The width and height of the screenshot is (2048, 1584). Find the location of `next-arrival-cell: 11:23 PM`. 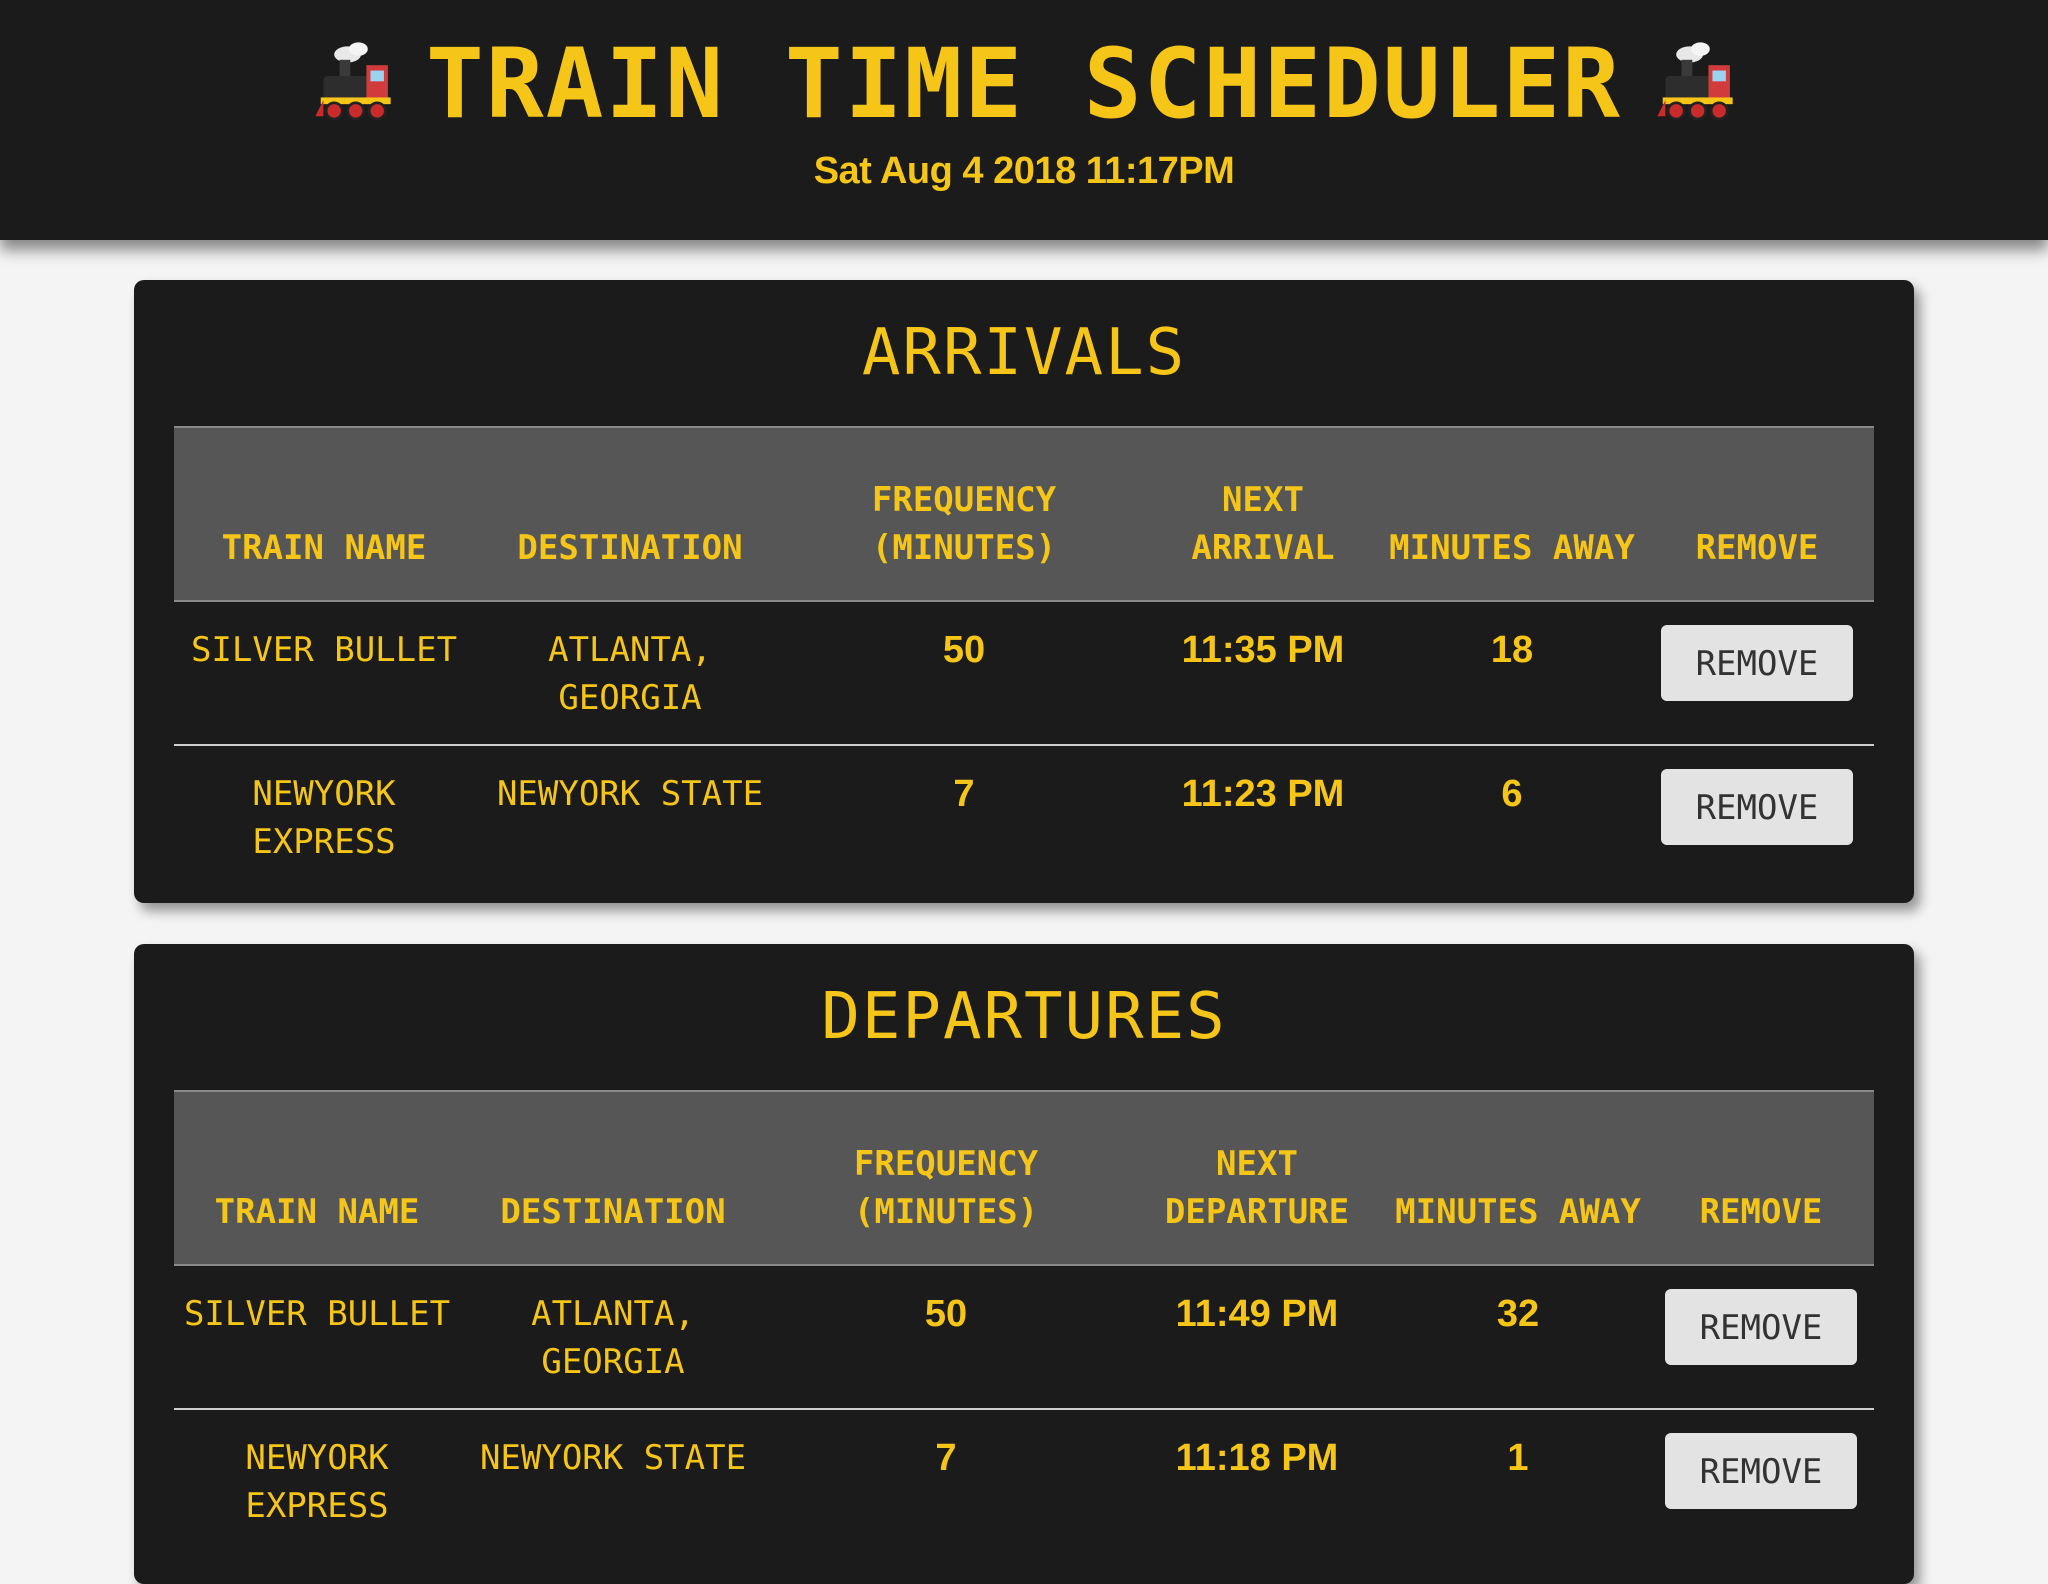

next-arrival-cell: 11:23 PM is located at coordinates (1263, 794).